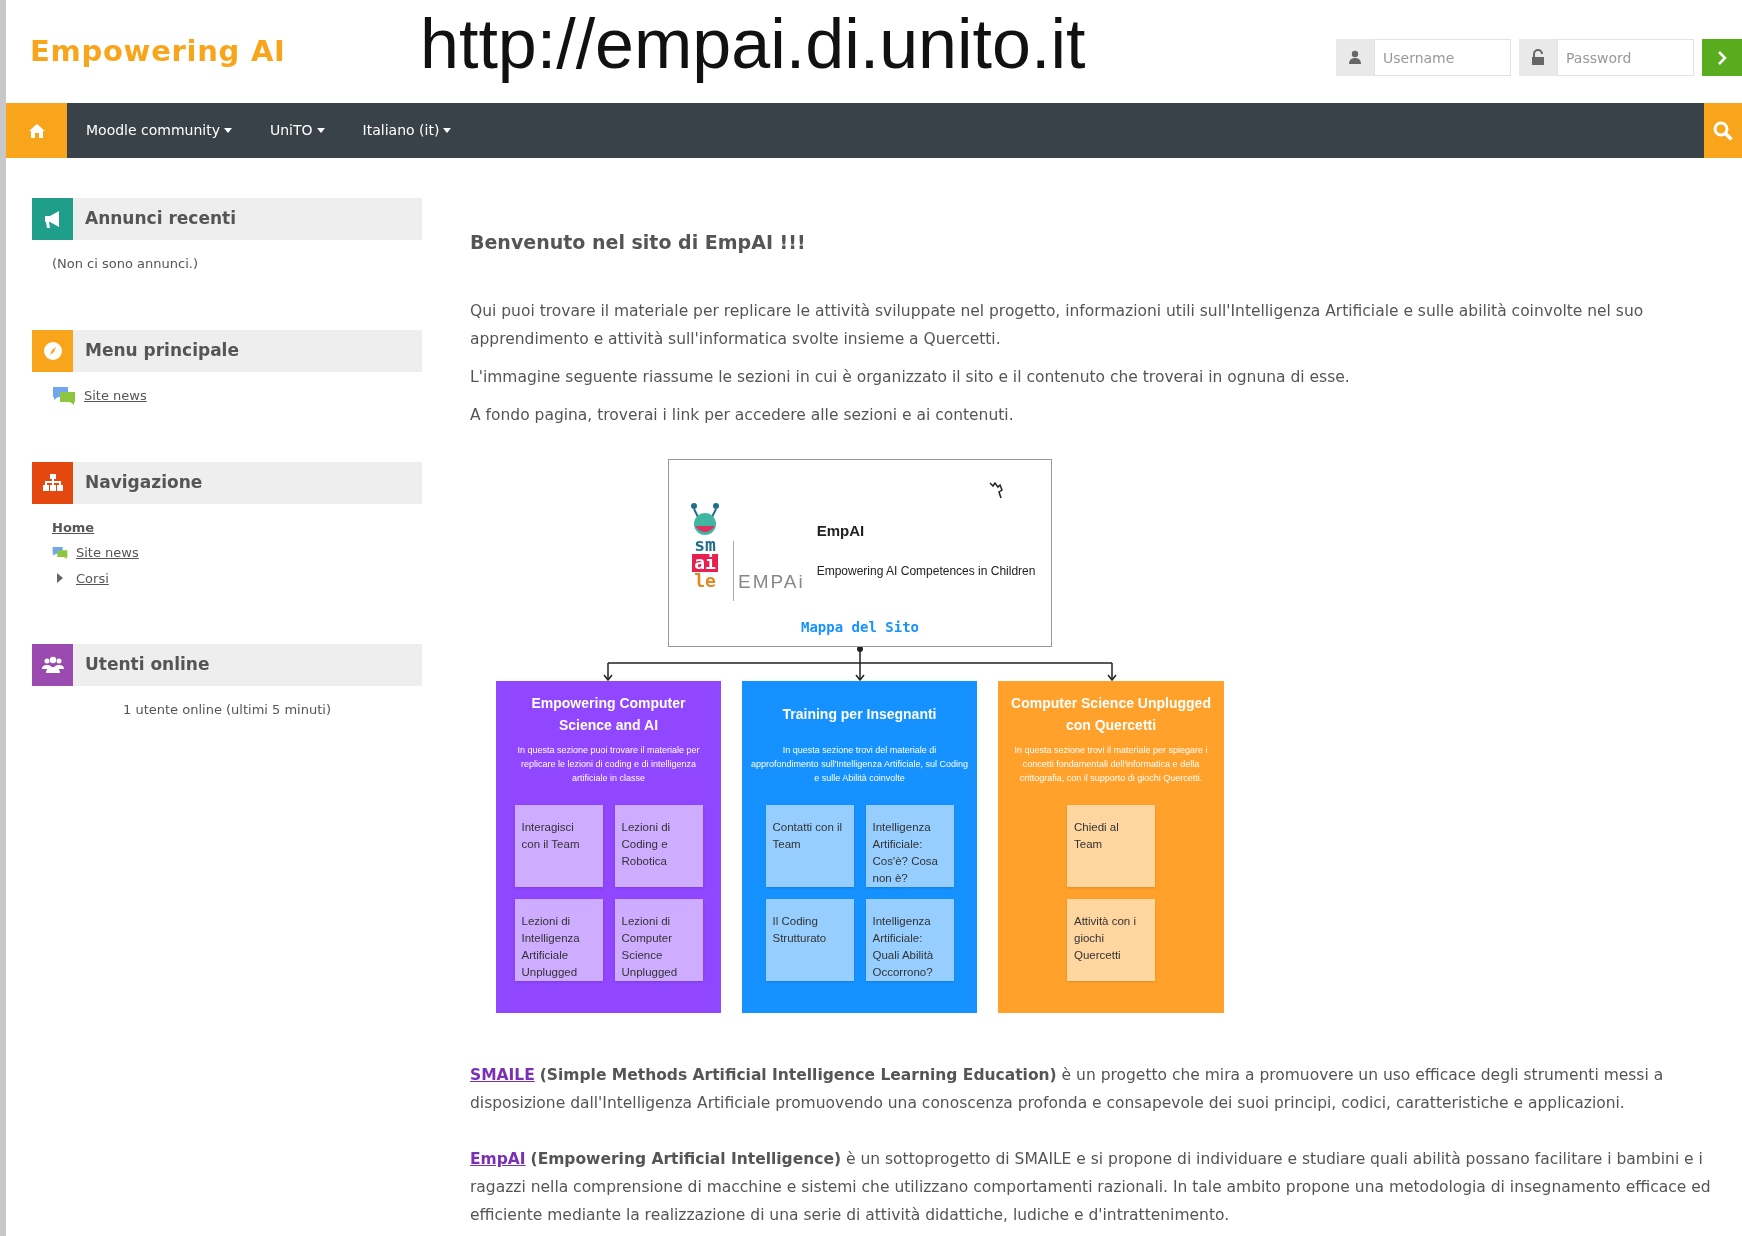 The height and width of the screenshot is (1236, 1742). What do you see at coordinates (159, 130) in the screenshot?
I see `nav-menu: Moodle community` at bounding box center [159, 130].